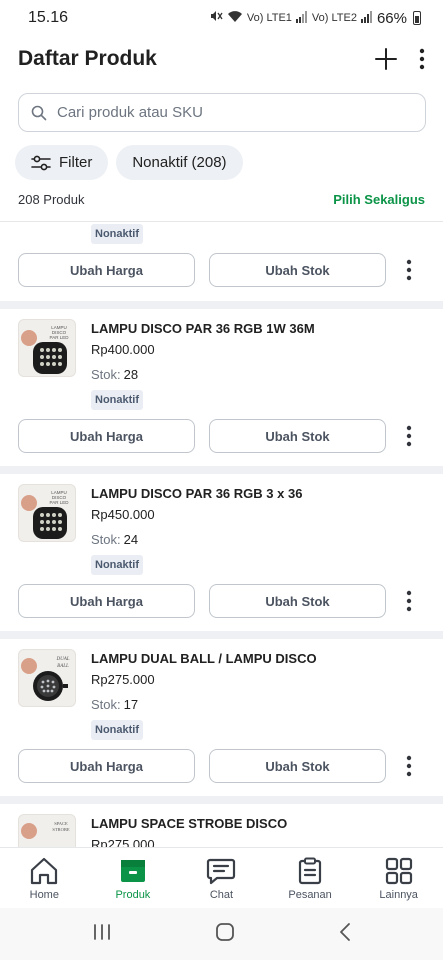 The image size is (443, 960). I want to click on dual-ball-image: DUAL BALL, so click(45, 679).